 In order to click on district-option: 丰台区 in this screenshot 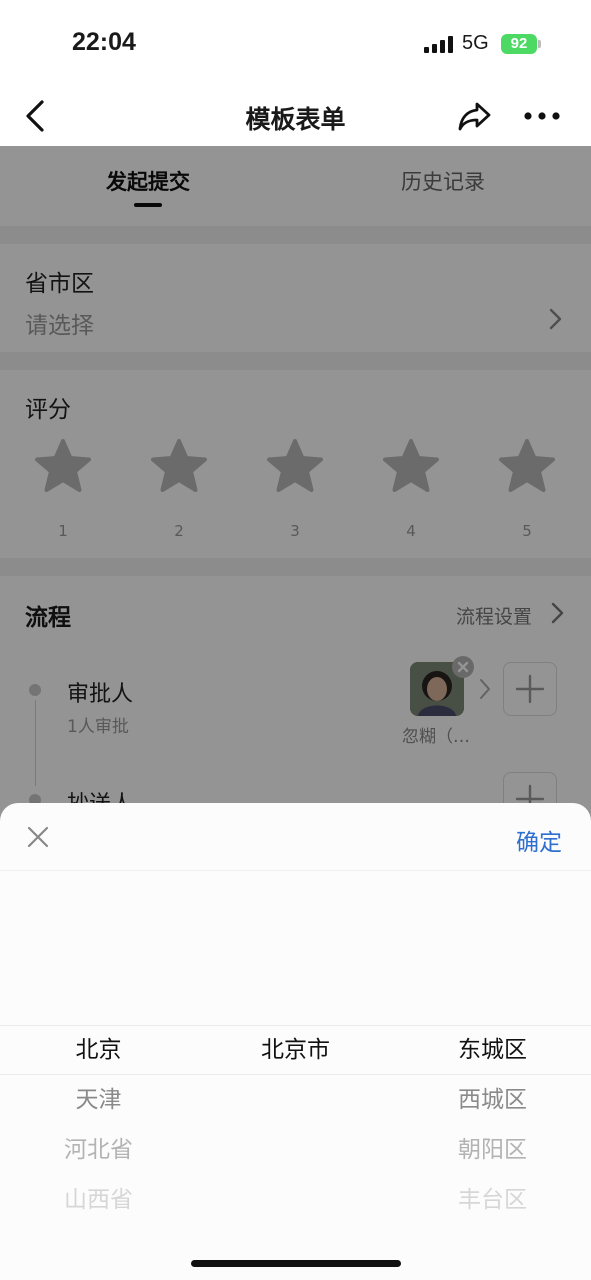, I will do `click(492, 1200)`.